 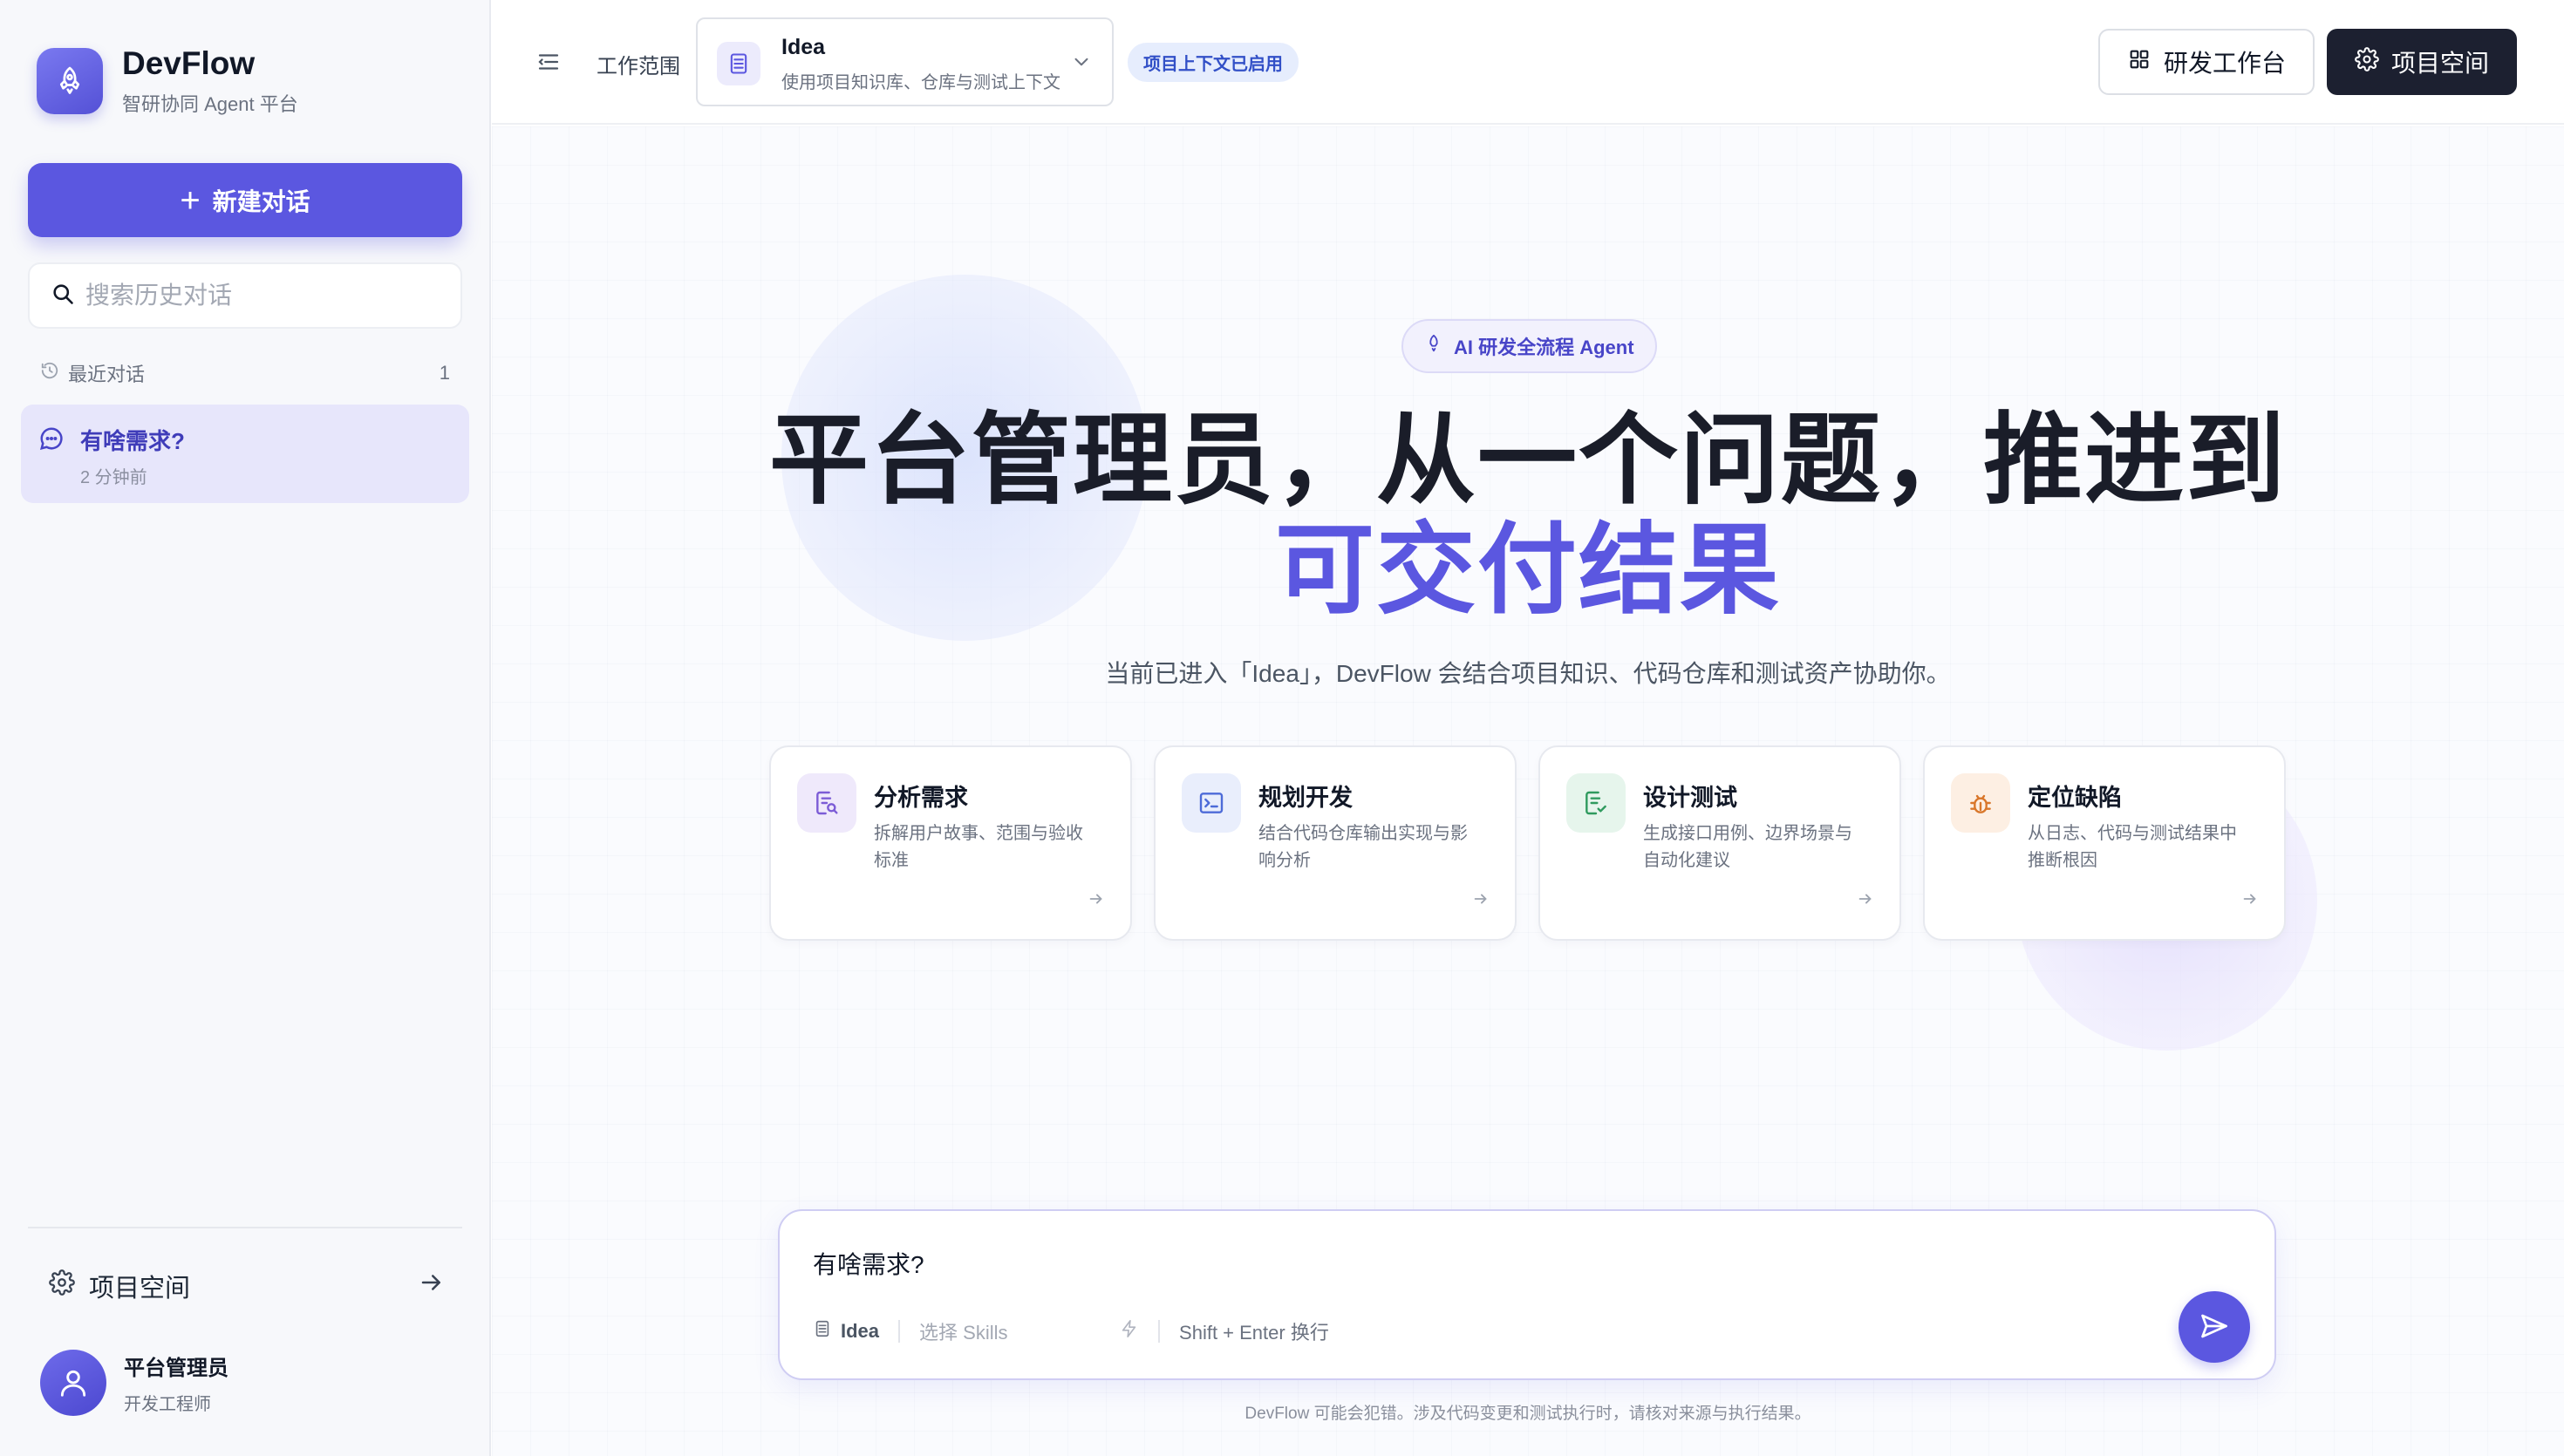 What do you see at coordinates (1690, 798) in the screenshot?
I see `card-title: 设计测试` at bounding box center [1690, 798].